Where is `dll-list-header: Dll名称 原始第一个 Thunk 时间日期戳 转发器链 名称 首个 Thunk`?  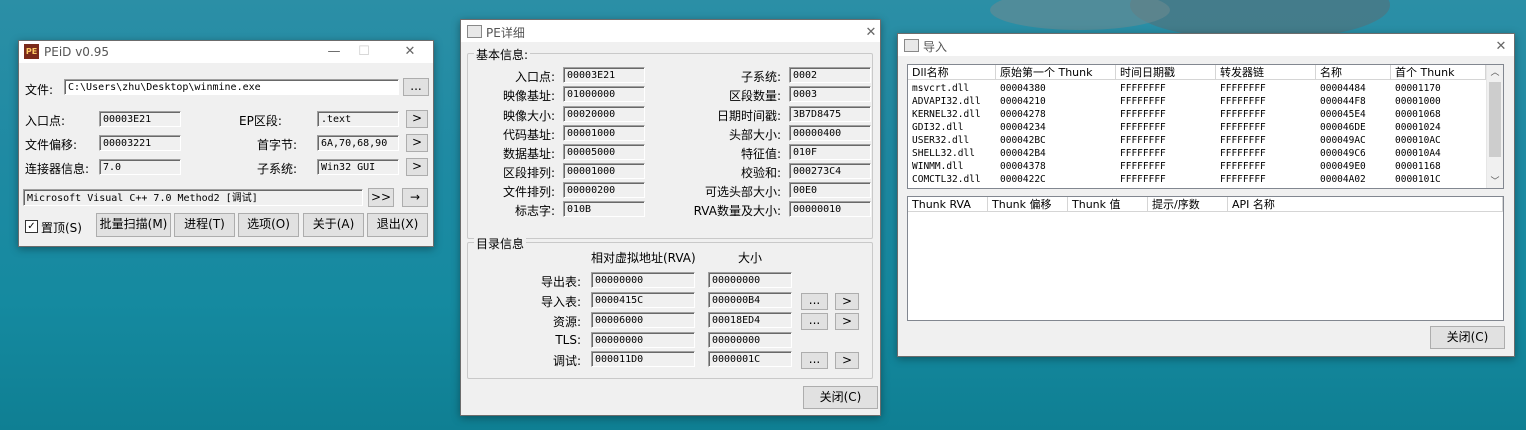
dll-list-header: Dll名称 原始第一个 Thunk 时间日期戳 转发器链 名称 首个 Thunk is located at coordinates (1197, 73).